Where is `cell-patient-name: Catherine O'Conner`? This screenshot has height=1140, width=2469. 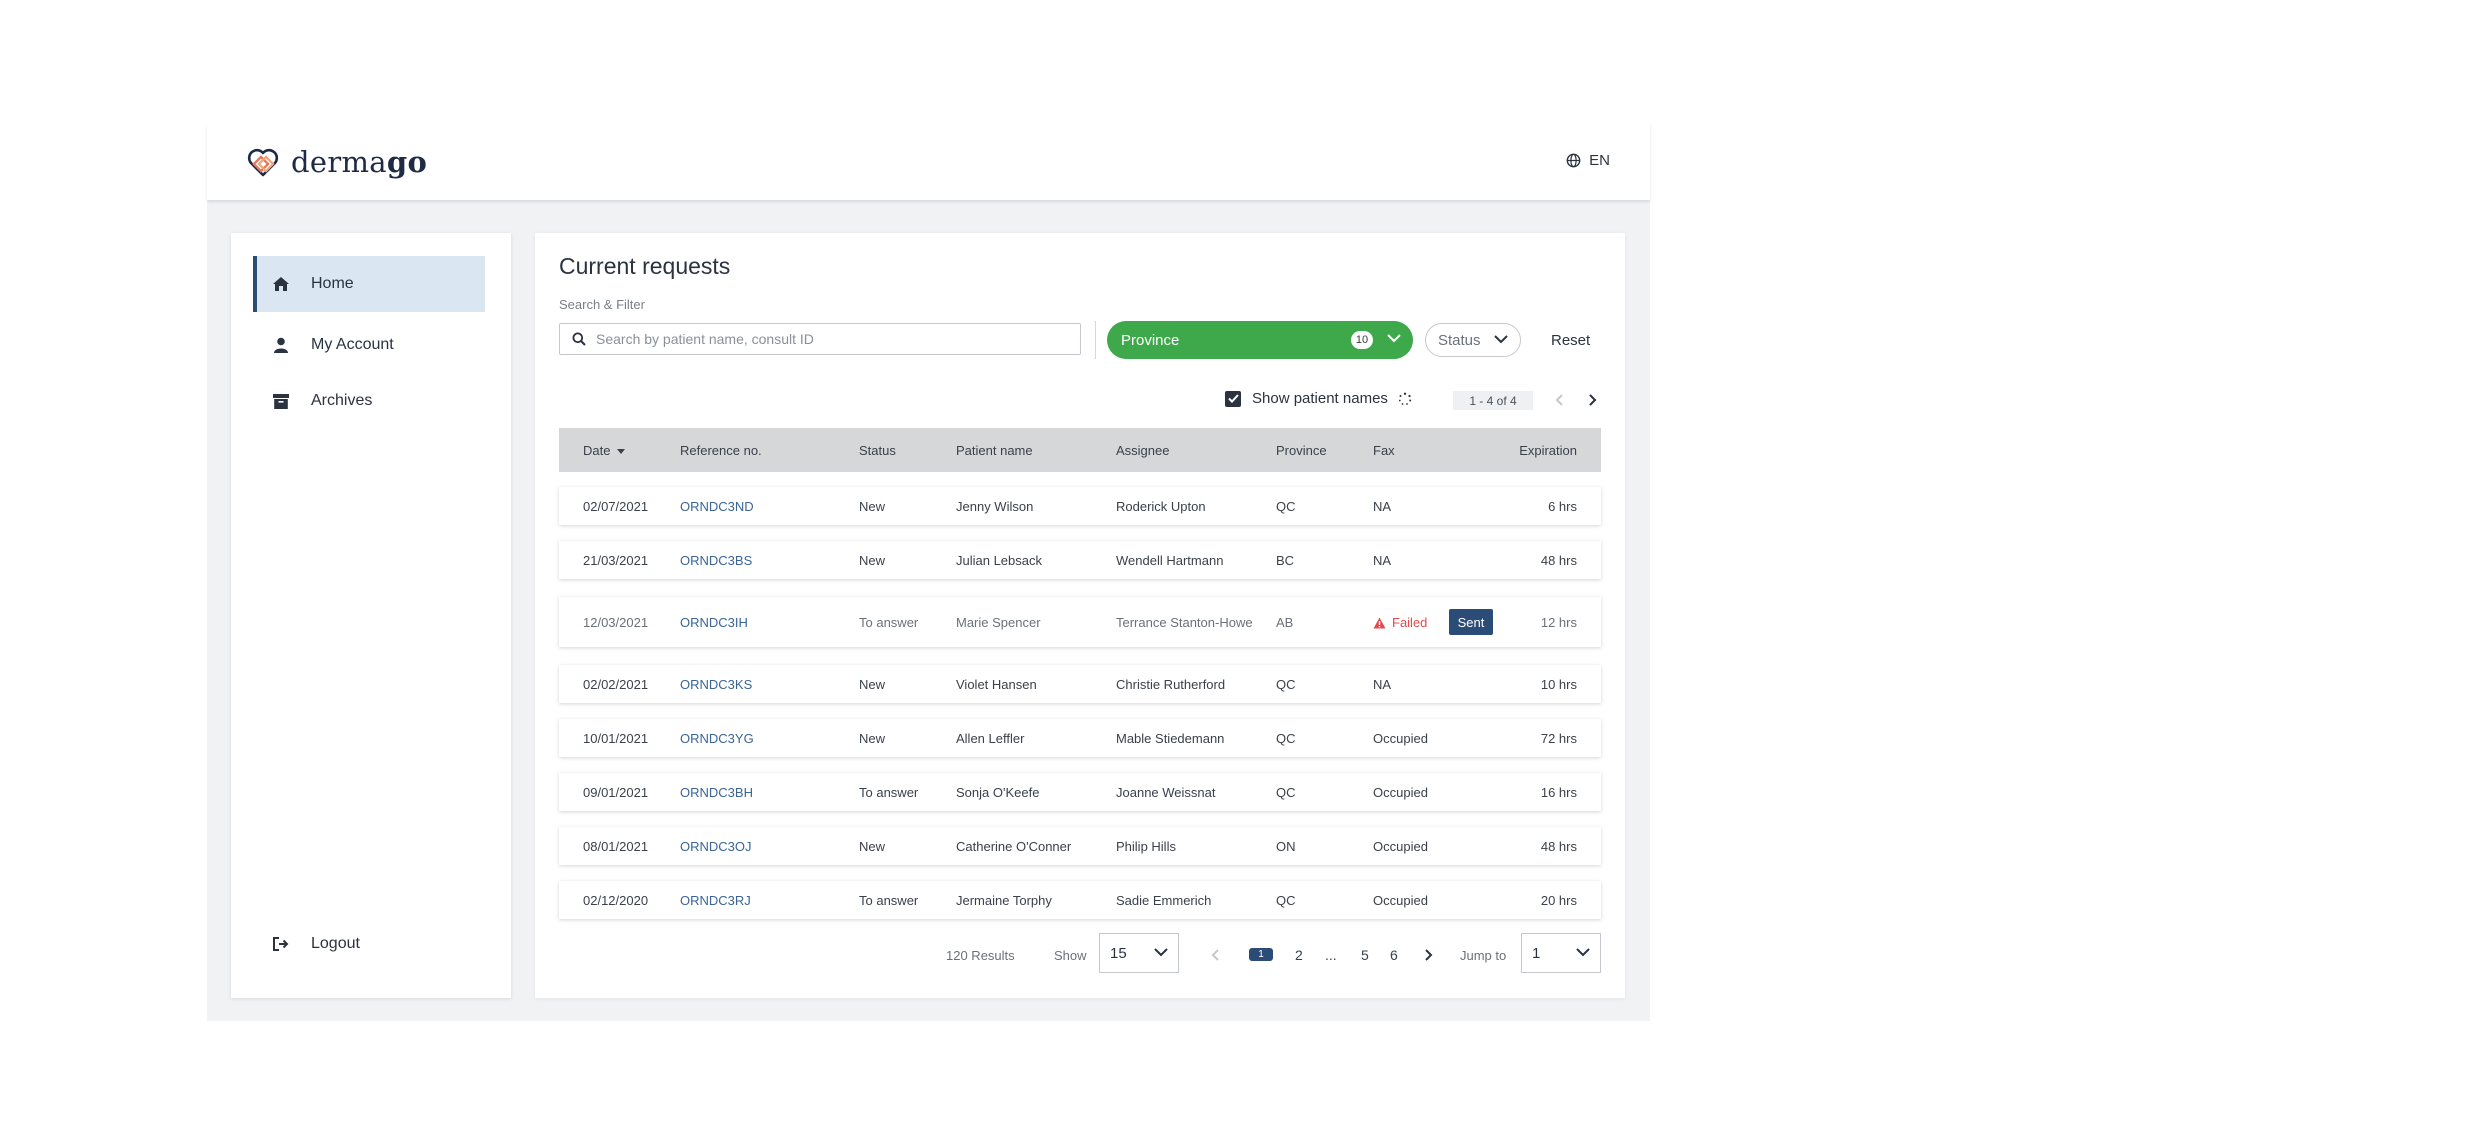
cell-patient-name: Catherine O'Conner is located at coordinates (1014, 846).